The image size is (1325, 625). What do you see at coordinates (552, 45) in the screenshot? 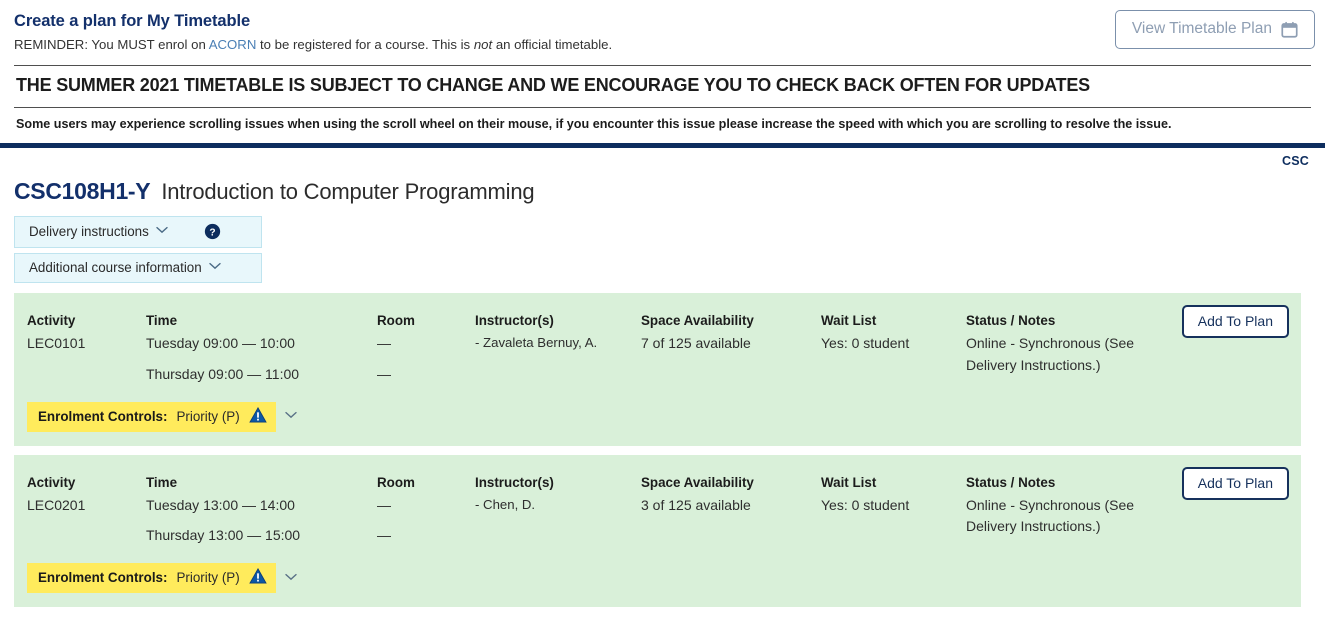
I see `reminder-suffix: an official timetable.` at bounding box center [552, 45].